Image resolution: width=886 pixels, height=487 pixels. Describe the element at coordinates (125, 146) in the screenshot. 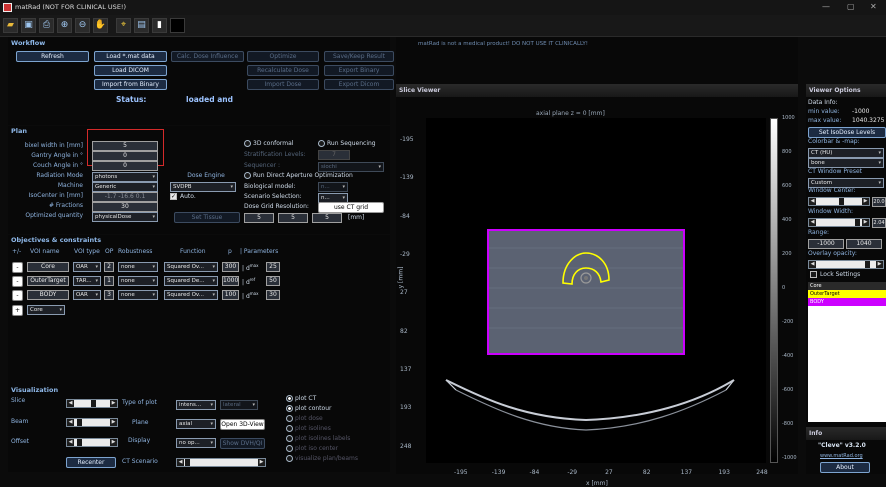

I see `bixel-field: 5` at that location.